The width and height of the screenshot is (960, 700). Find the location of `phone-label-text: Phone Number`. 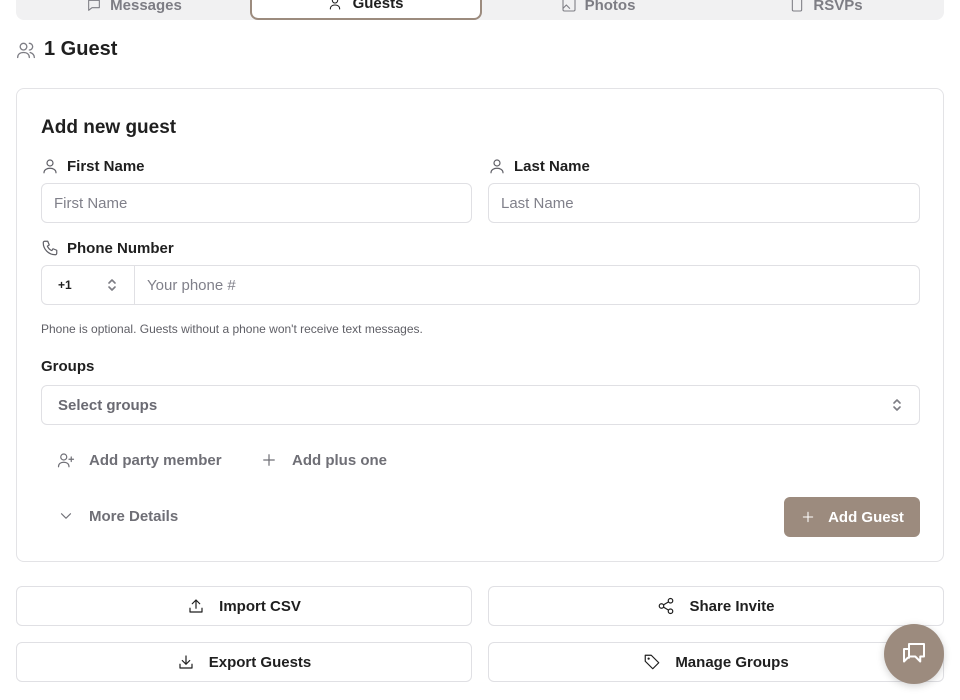

phone-label-text: Phone Number is located at coordinates (120, 248).